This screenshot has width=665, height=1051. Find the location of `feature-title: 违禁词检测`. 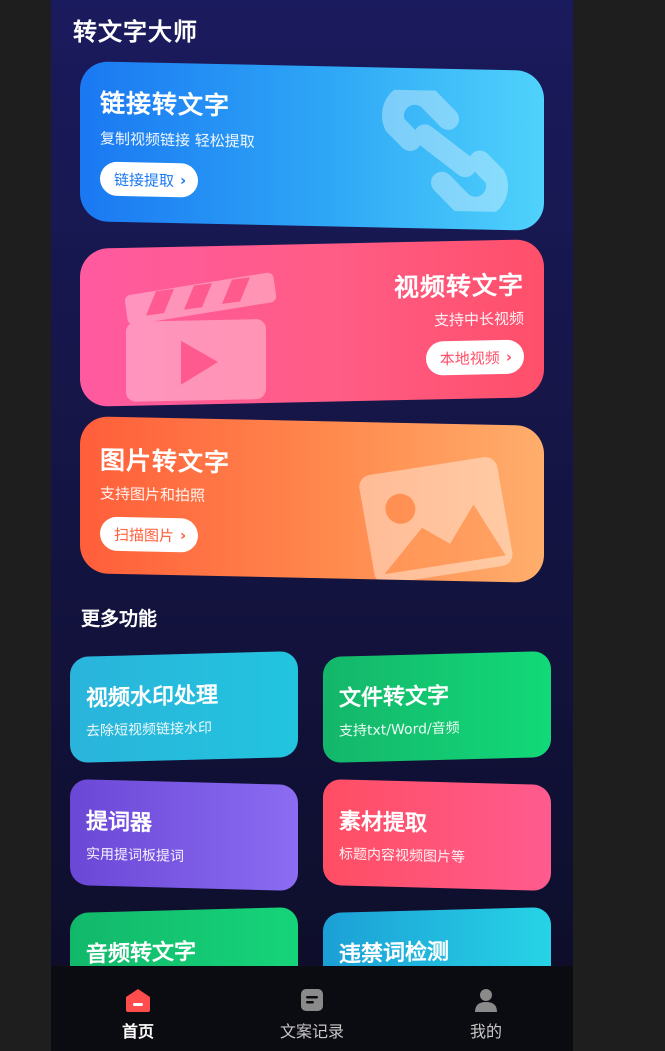

feature-title: 违禁词检测 is located at coordinates (394, 953).